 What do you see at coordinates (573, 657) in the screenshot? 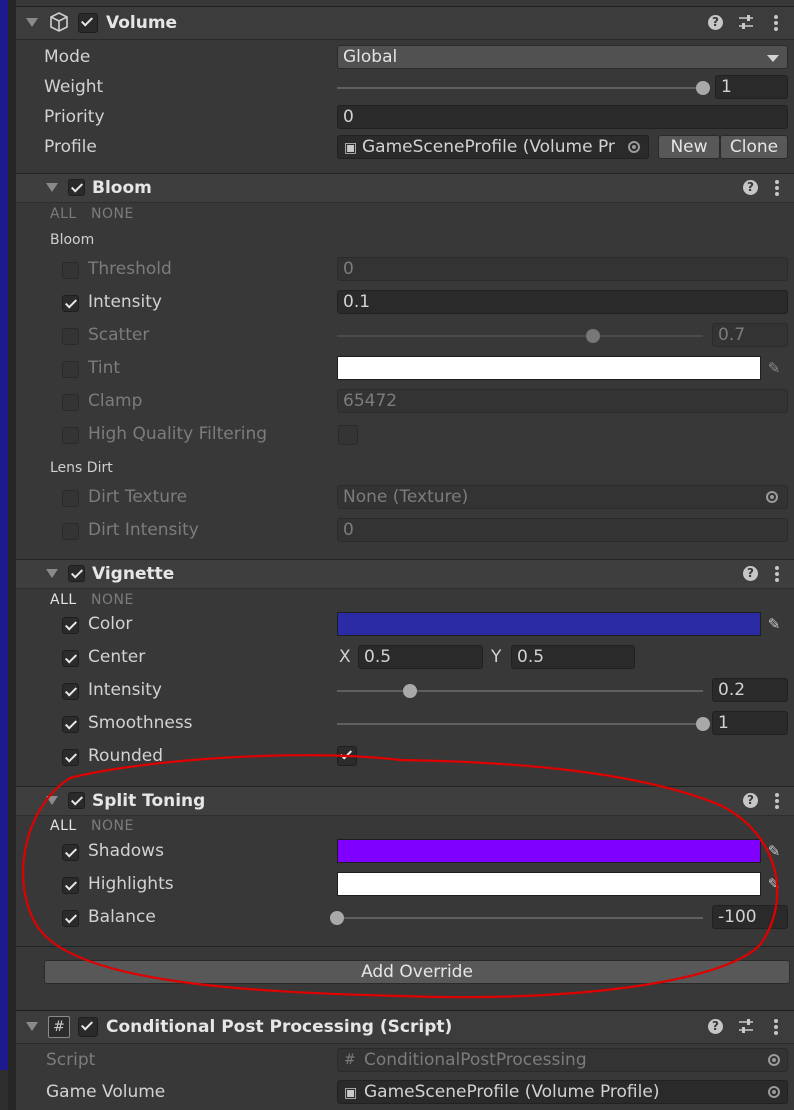
I see `center-y-field: 0.5` at bounding box center [573, 657].